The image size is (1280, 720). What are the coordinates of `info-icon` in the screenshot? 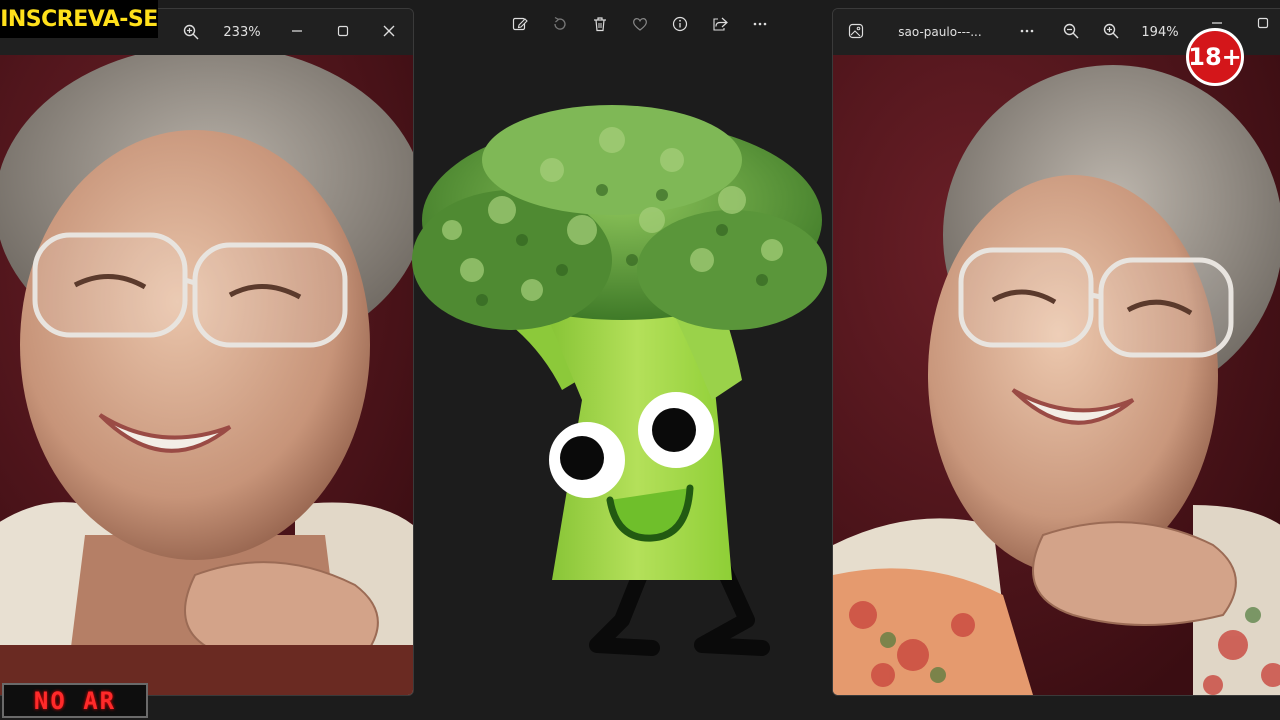 It's located at (680, 24).